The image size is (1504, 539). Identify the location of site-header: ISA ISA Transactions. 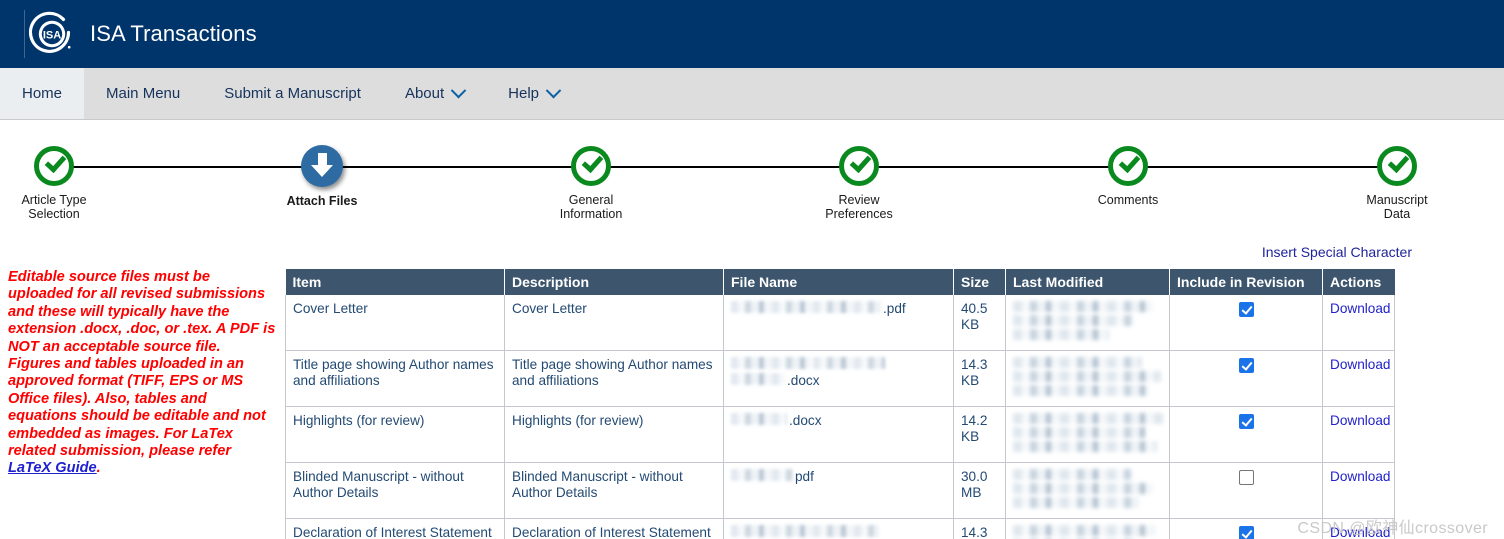
(752, 34).